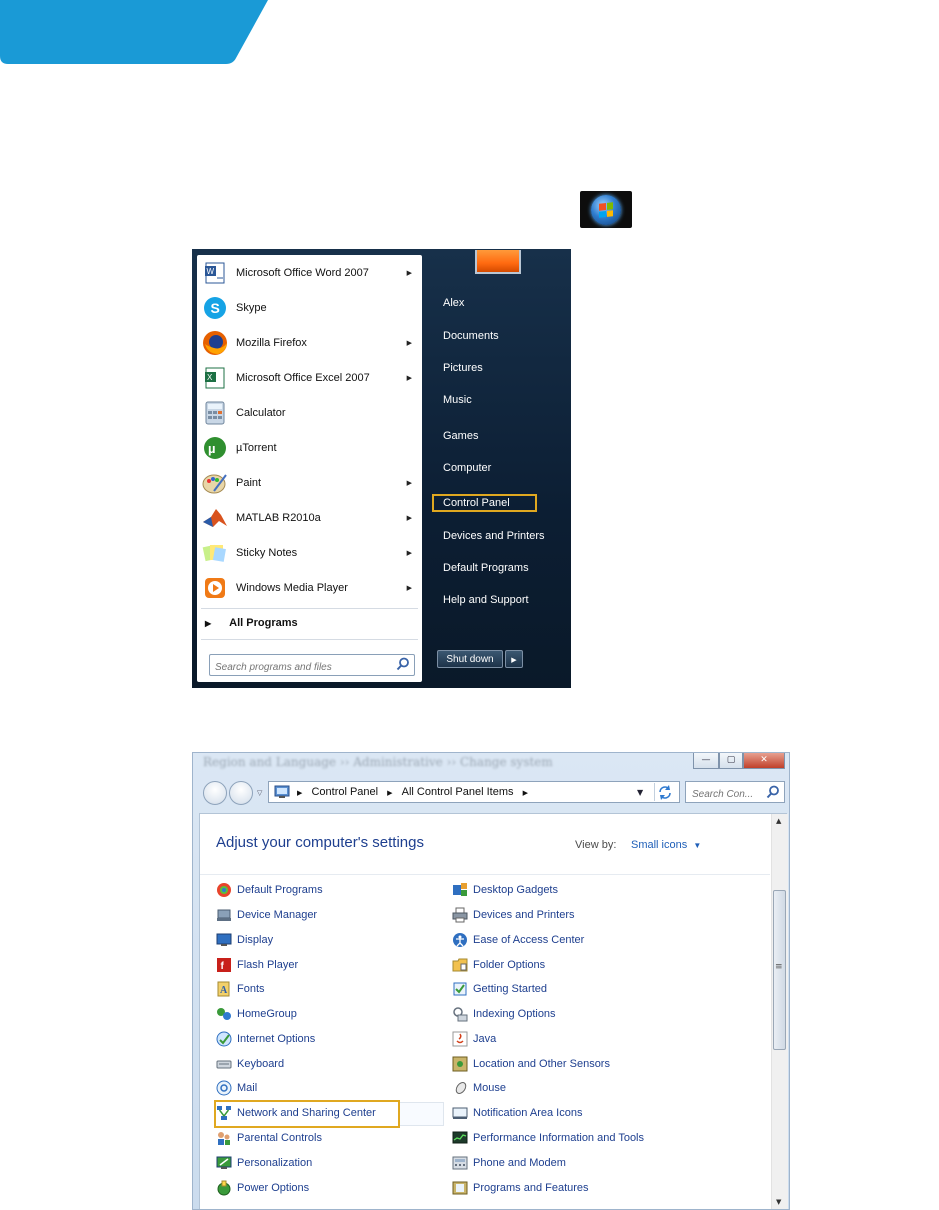 The image size is (939, 1210). I want to click on cp-item-keyboard: Keyboard, so click(250, 1064).